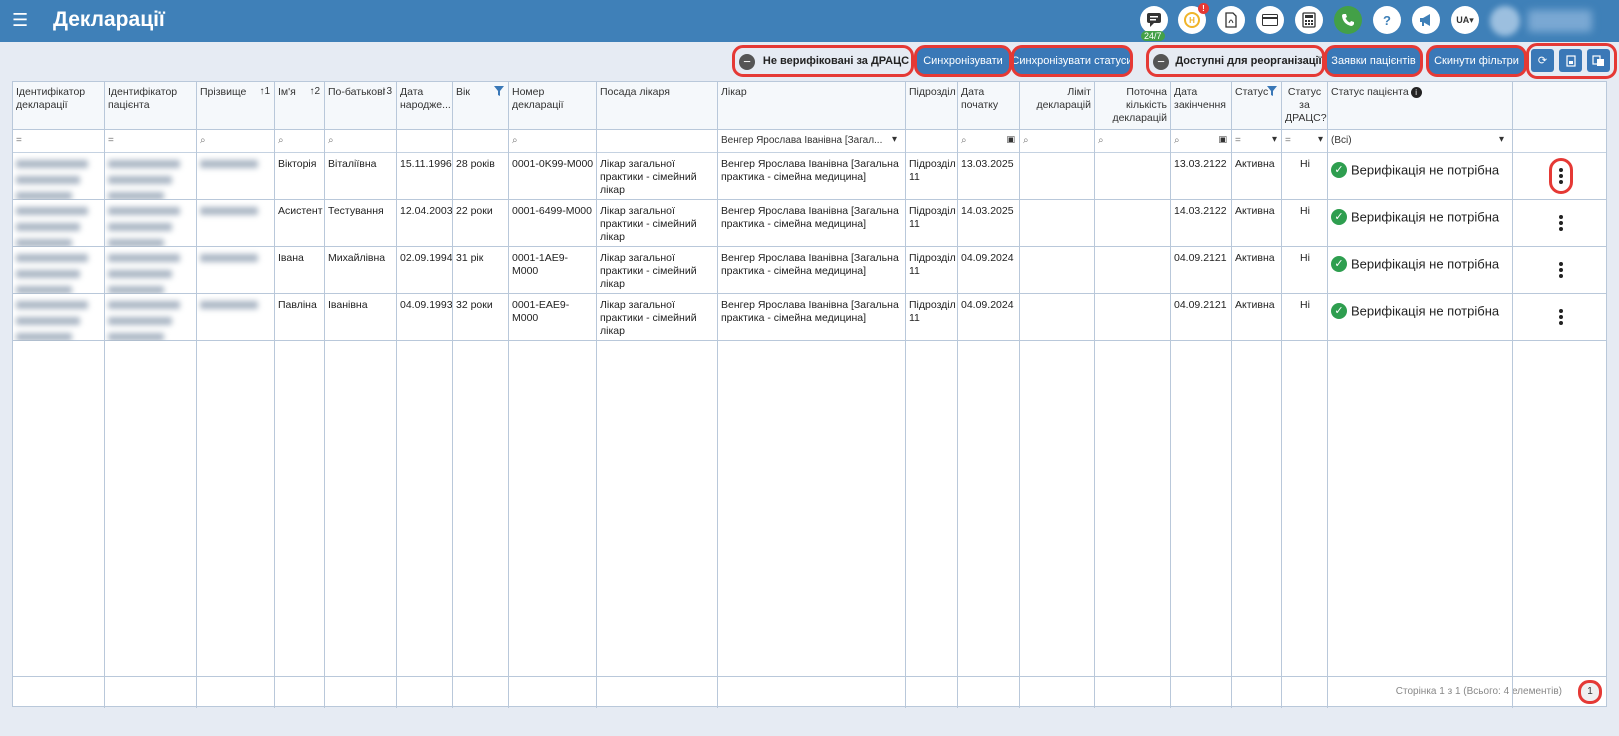 This screenshot has height=736, width=1619. I want to click on filter-actions, so click(1560, 141).